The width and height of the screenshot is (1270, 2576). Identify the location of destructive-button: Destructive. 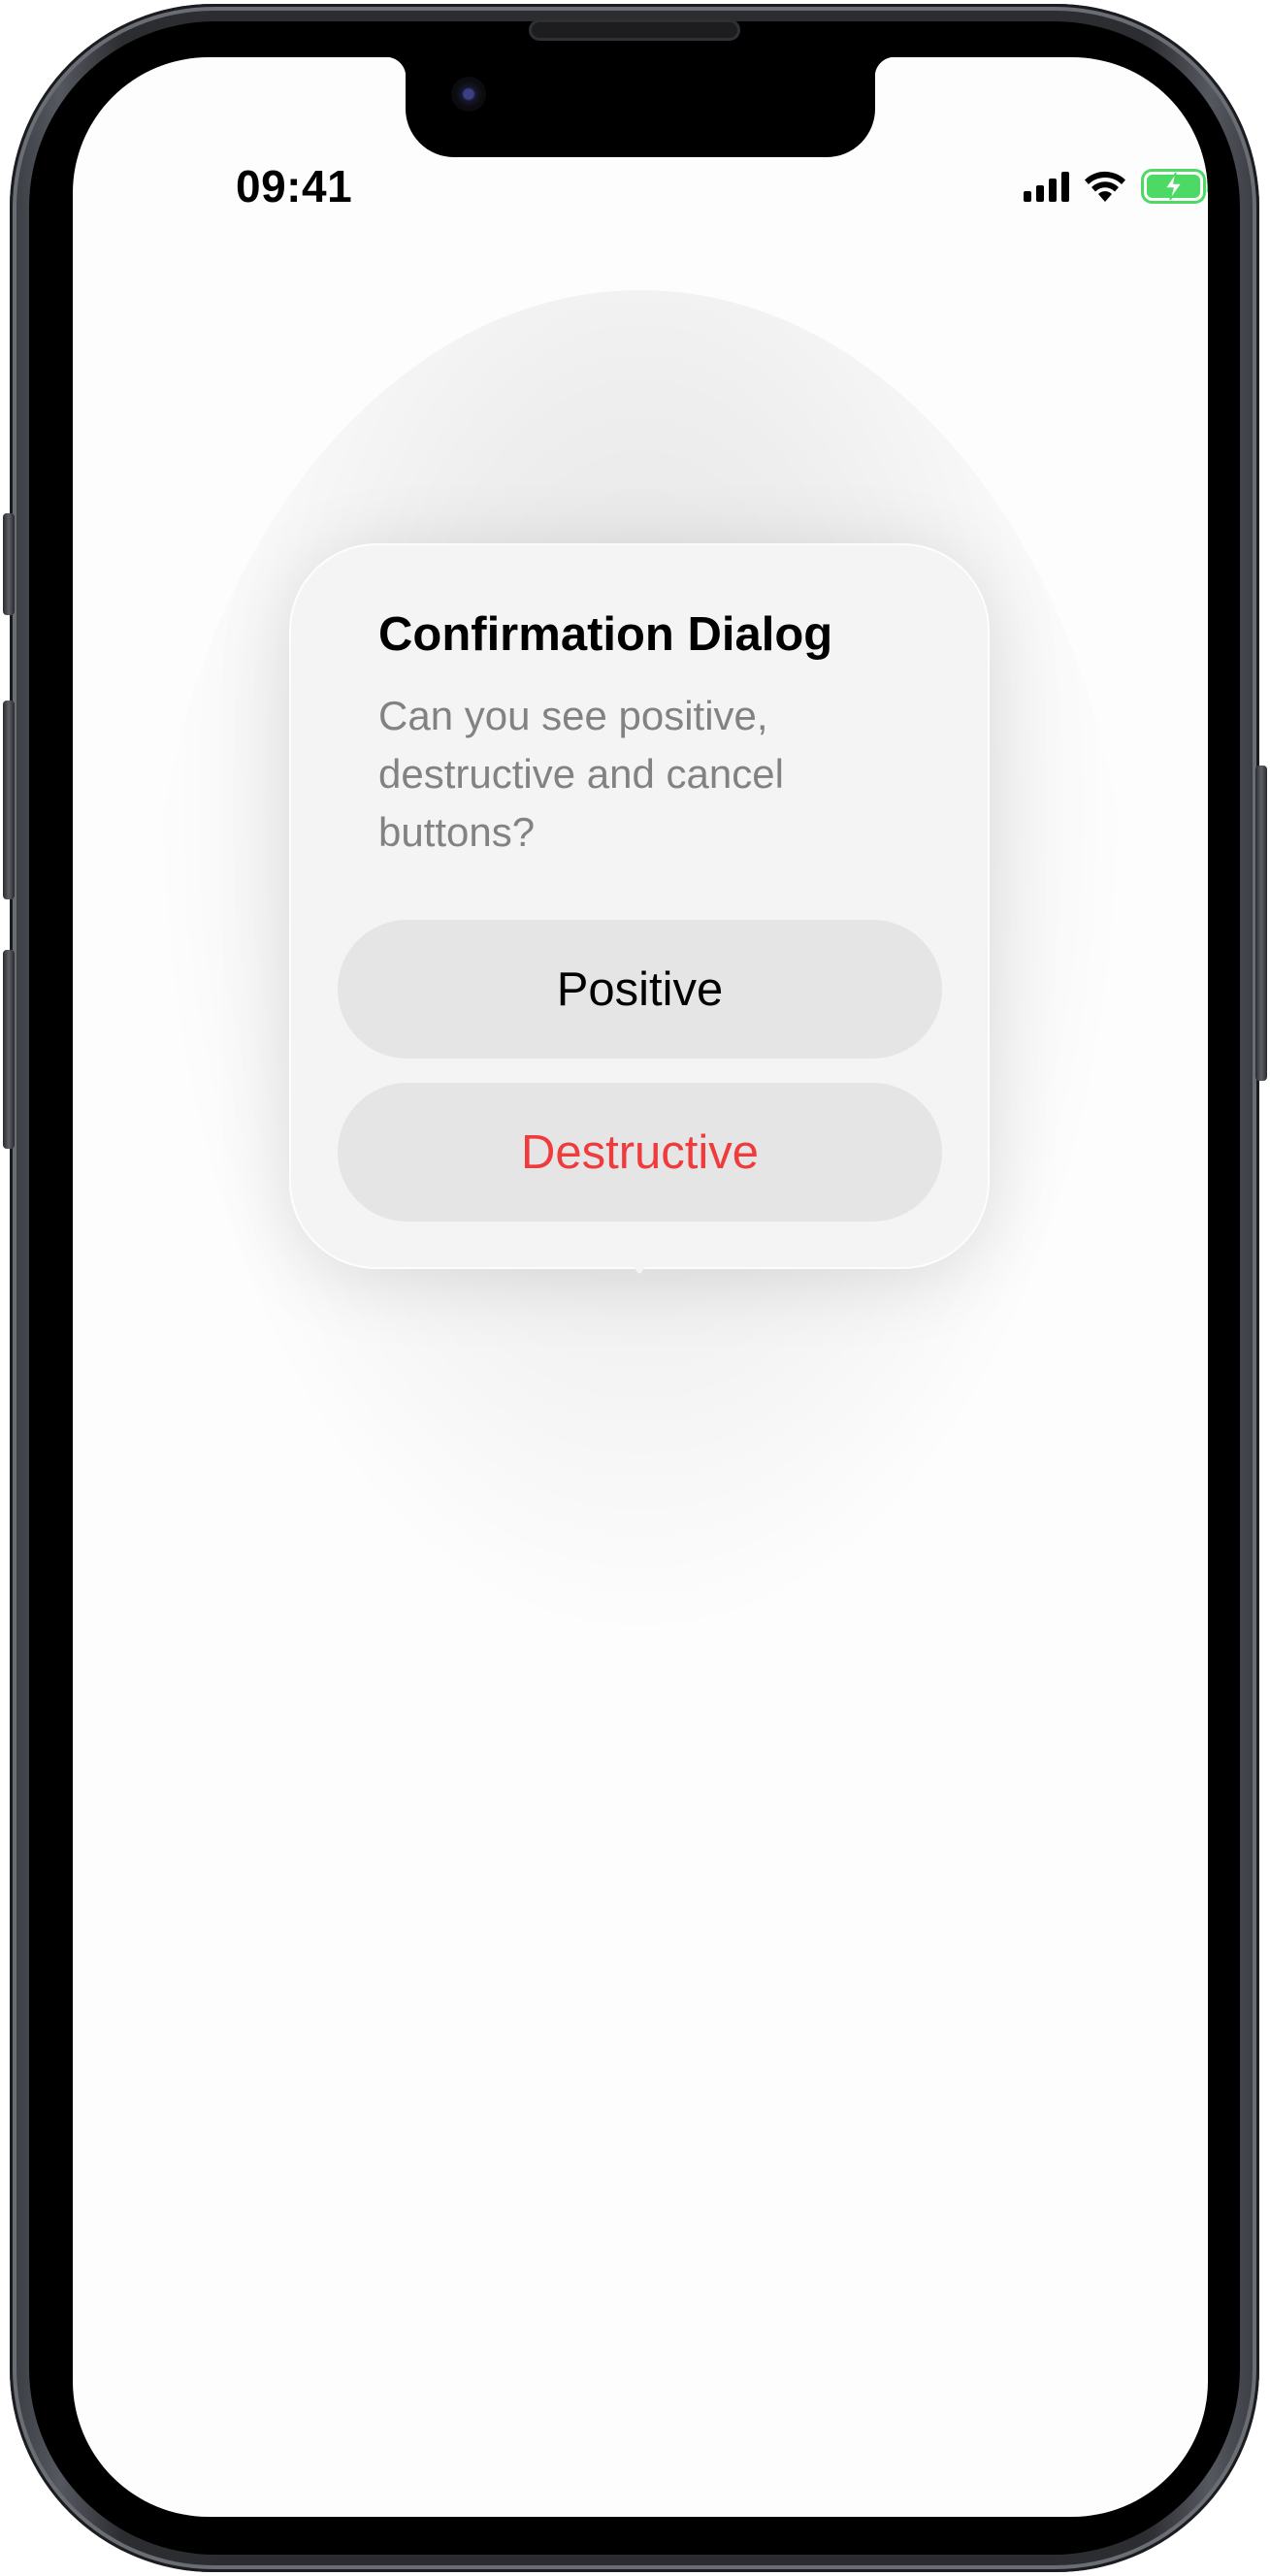
(640, 1153).